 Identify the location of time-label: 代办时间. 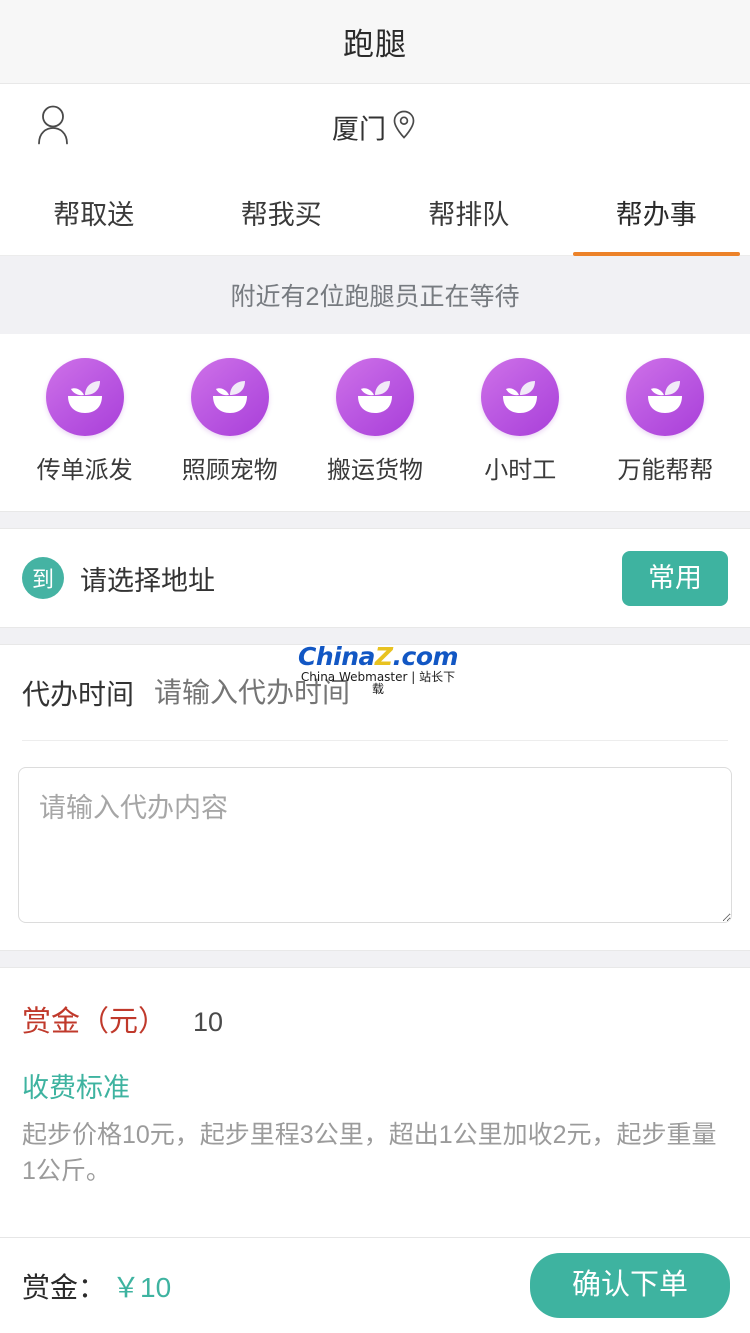
(78, 694).